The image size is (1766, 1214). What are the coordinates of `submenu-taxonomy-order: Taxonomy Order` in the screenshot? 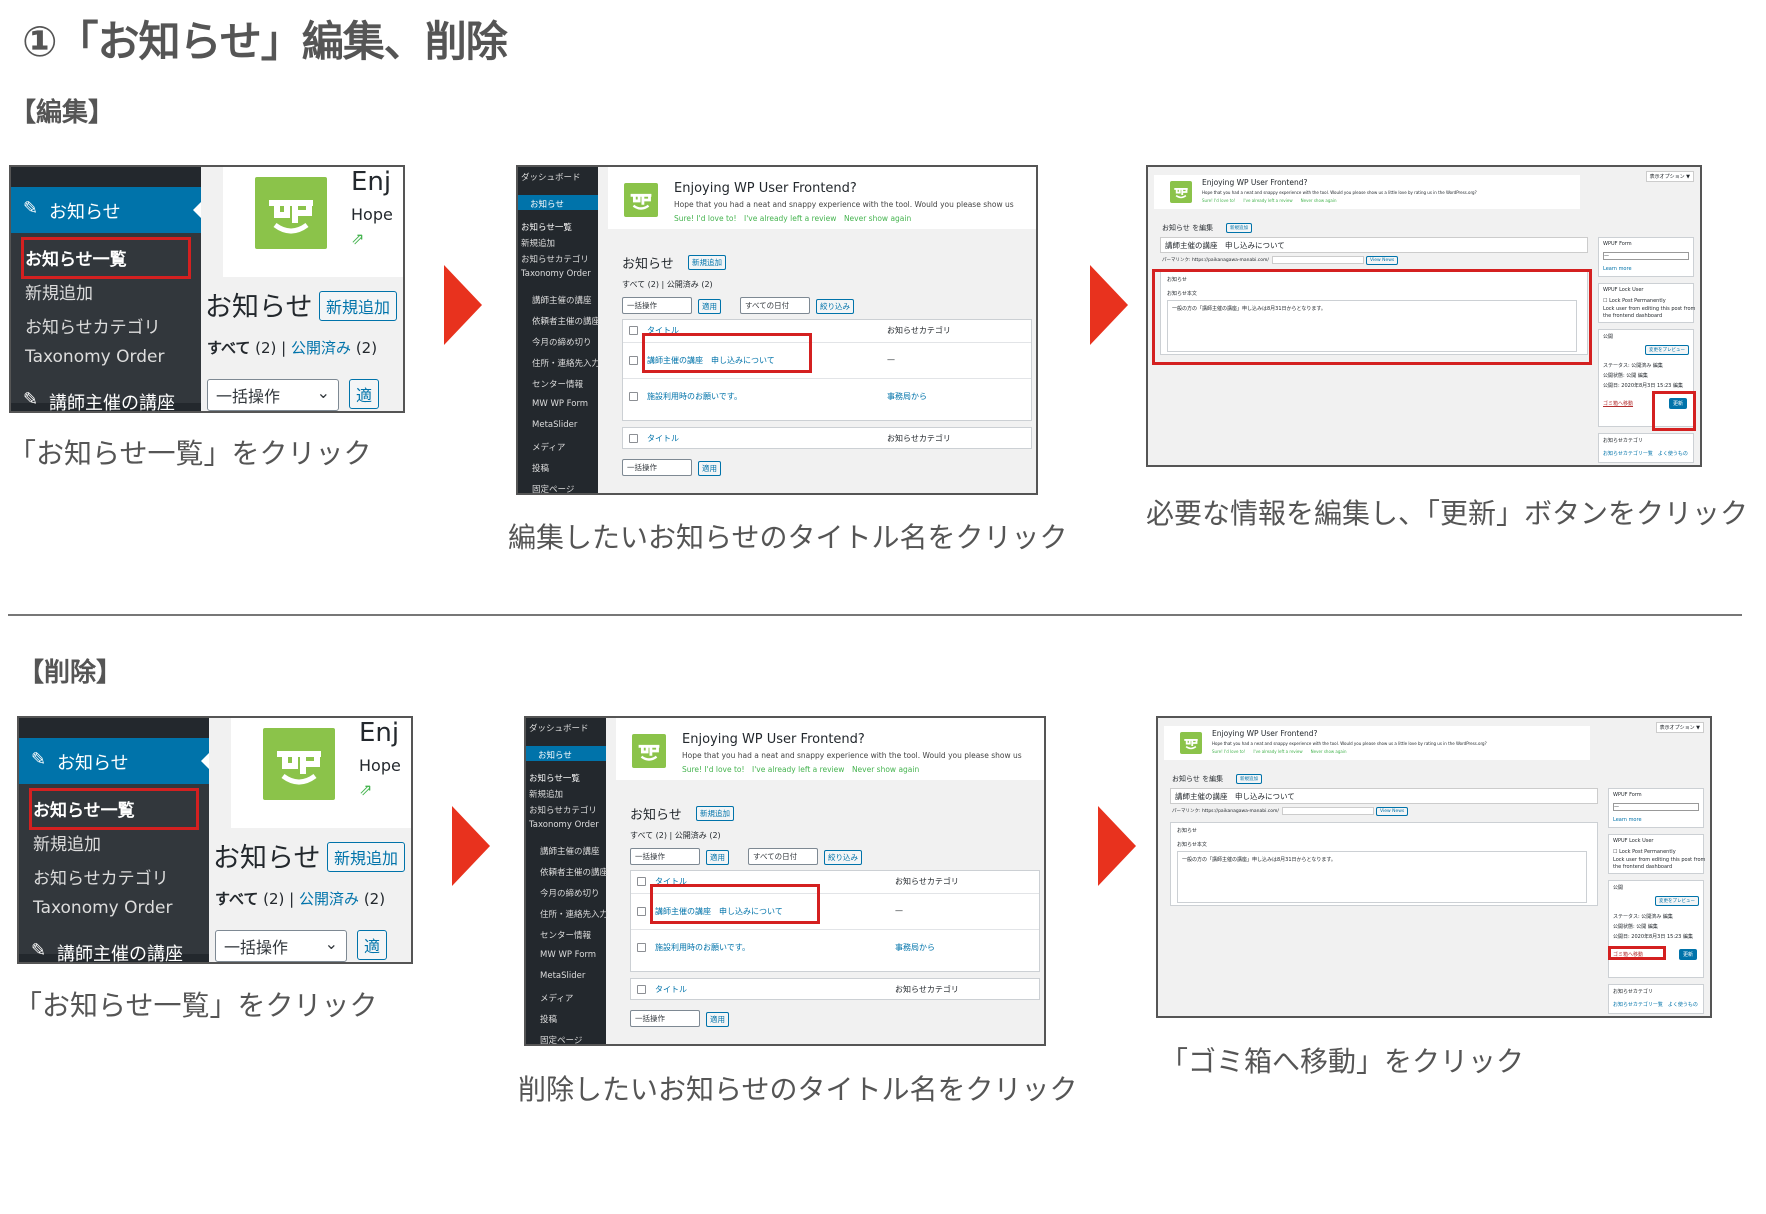 It's located at (94, 357).